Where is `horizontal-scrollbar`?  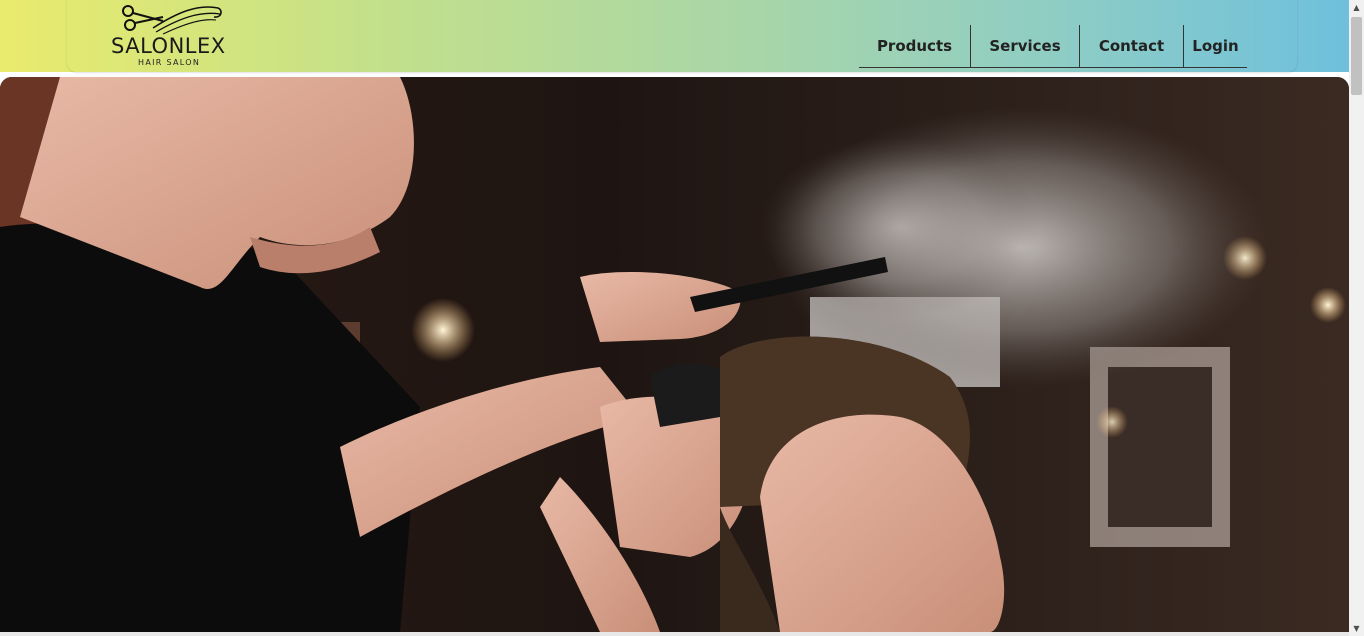 horizontal-scrollbar is located at coordinates (674, 634).